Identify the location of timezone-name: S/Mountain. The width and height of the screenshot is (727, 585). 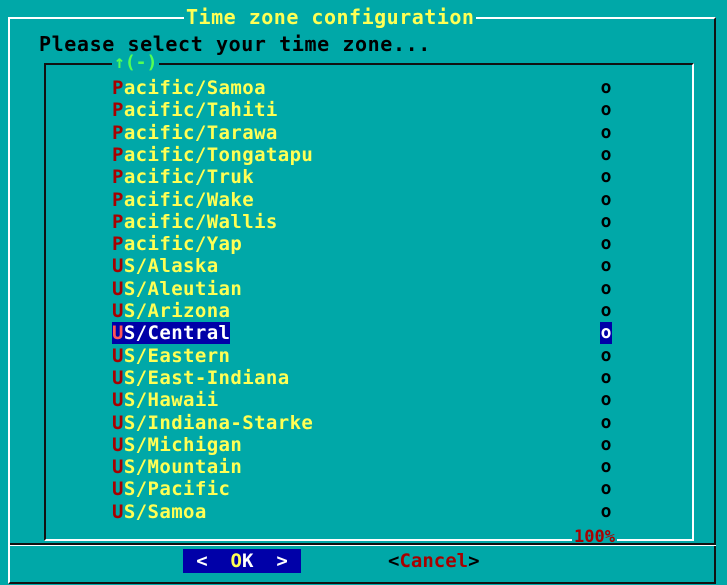
(183, 467).